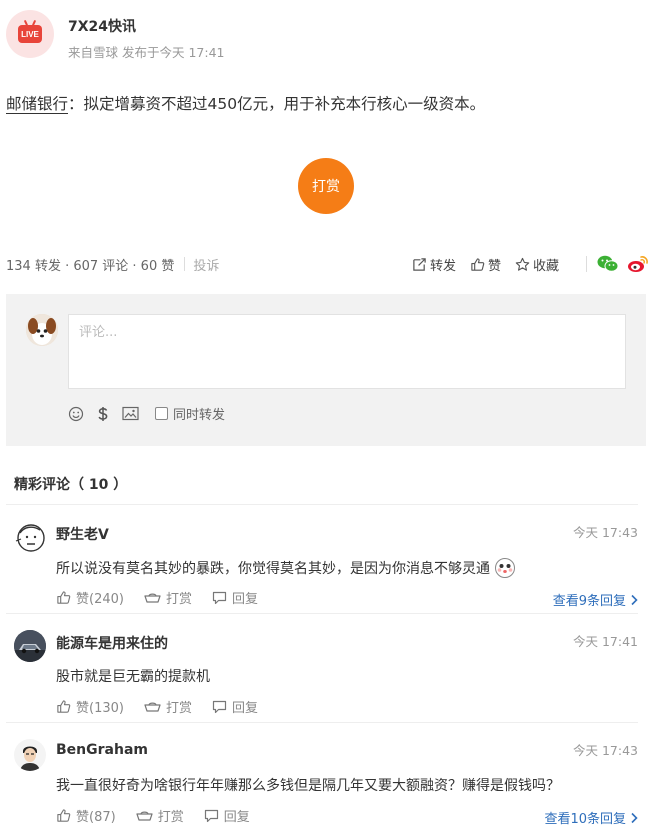 The image size is (657, 826). I want to click on image-icon, so click(130, 413).